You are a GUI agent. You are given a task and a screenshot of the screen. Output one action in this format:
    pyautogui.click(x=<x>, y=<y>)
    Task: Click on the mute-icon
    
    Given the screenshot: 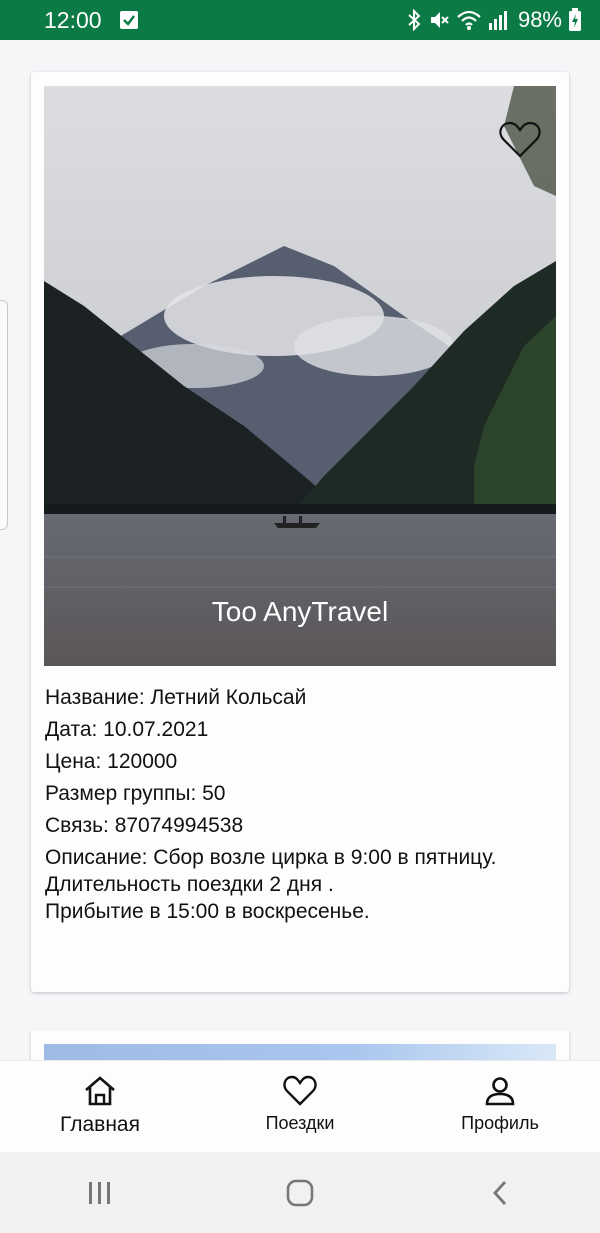 What is the action you would take?
    pyautogui.click(x=439, y=20)
    